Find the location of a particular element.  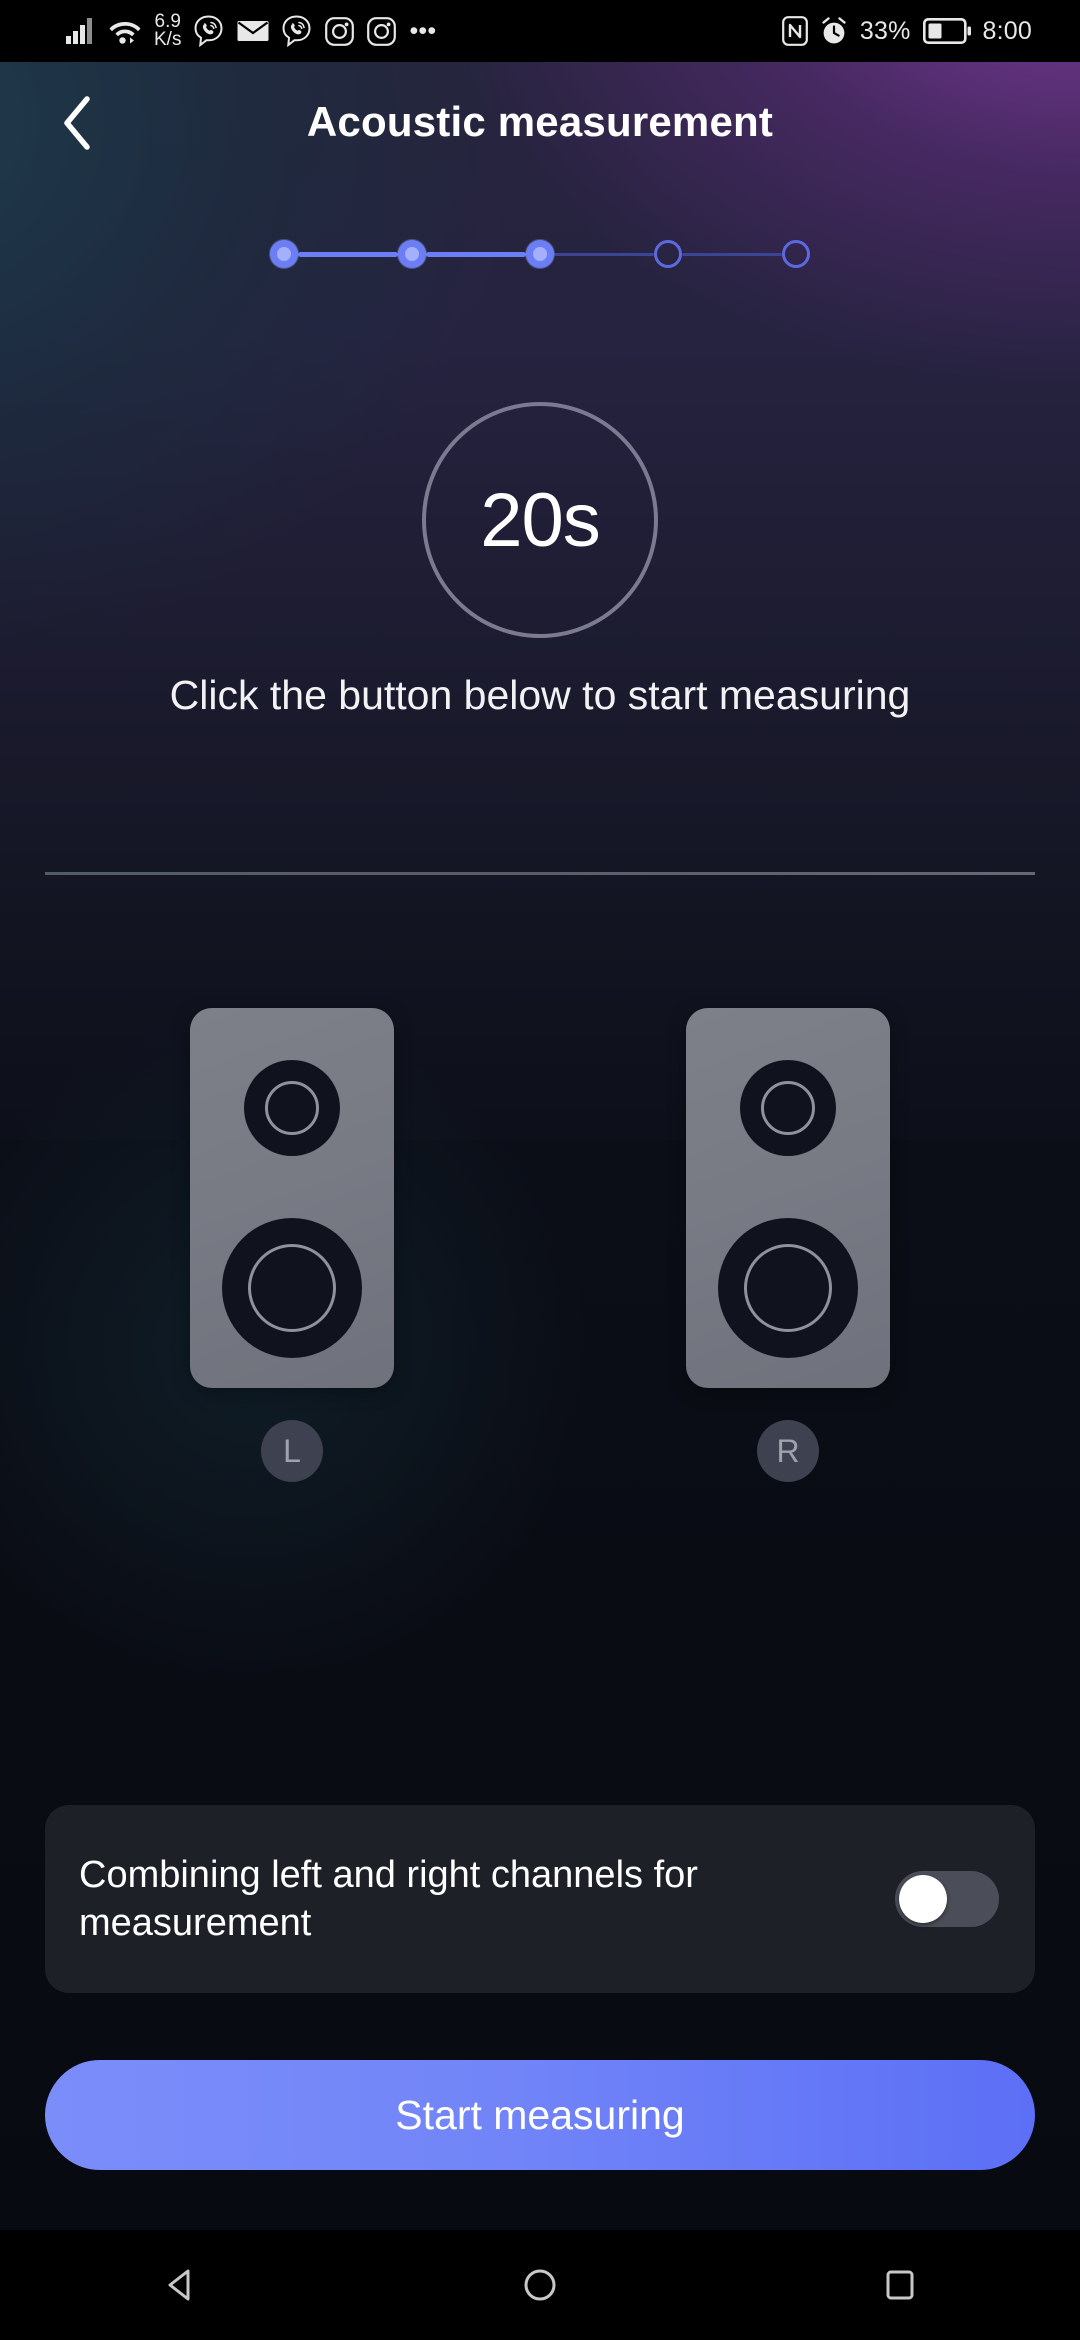

left-woofer-ring is located at coordinates (292, 1288).